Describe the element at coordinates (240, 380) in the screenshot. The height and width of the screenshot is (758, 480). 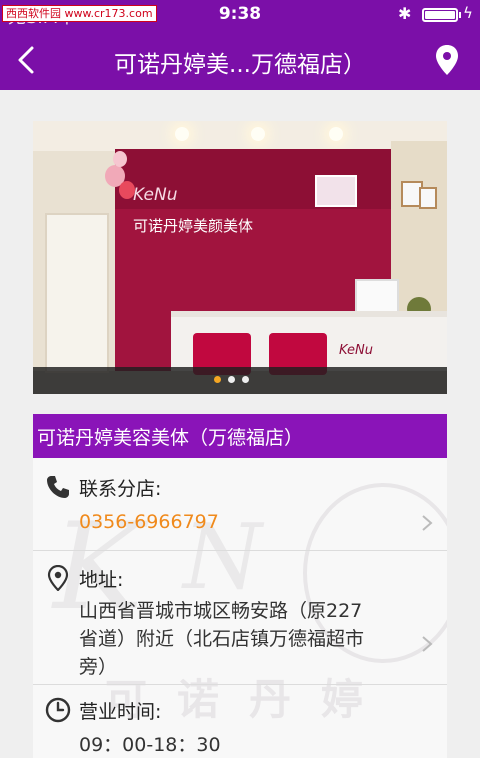
I see `carousel-indicator-bar` at that location.